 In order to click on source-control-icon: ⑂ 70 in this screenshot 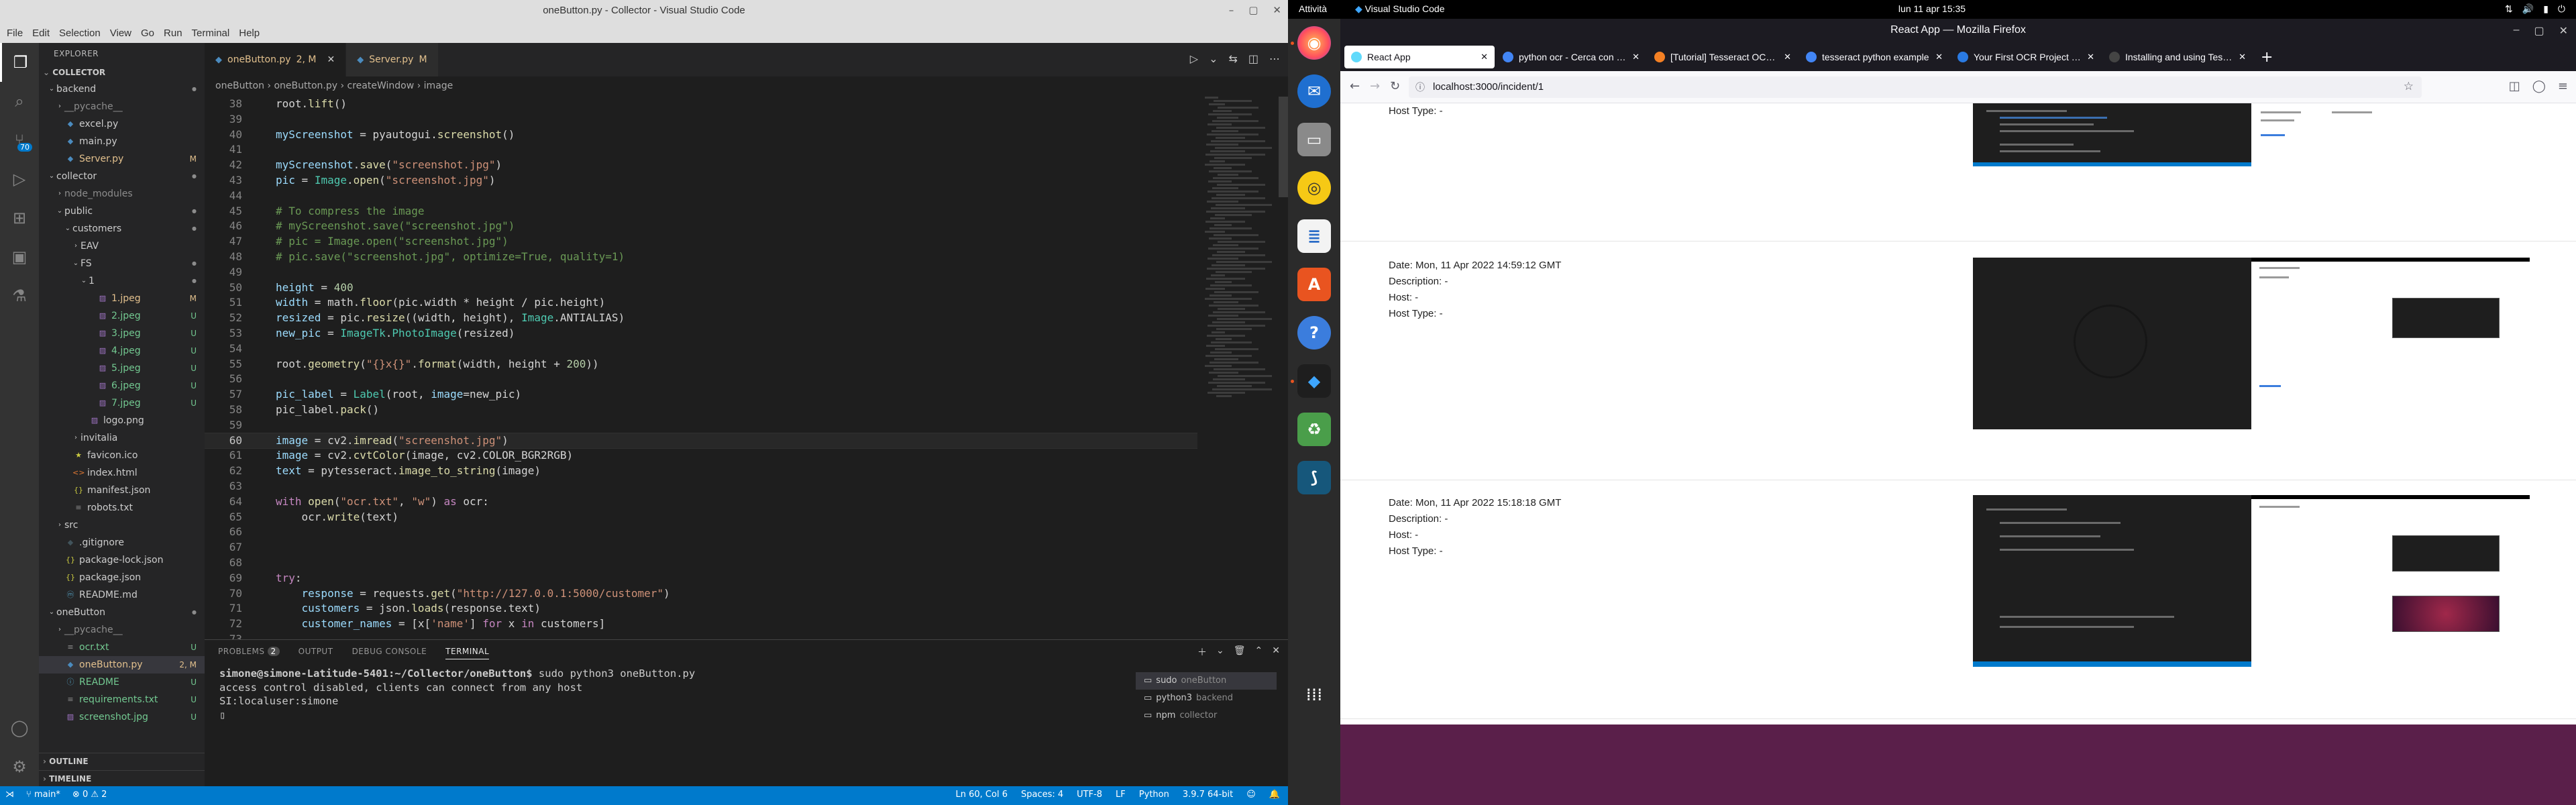, I will do `click(19, 140)`.